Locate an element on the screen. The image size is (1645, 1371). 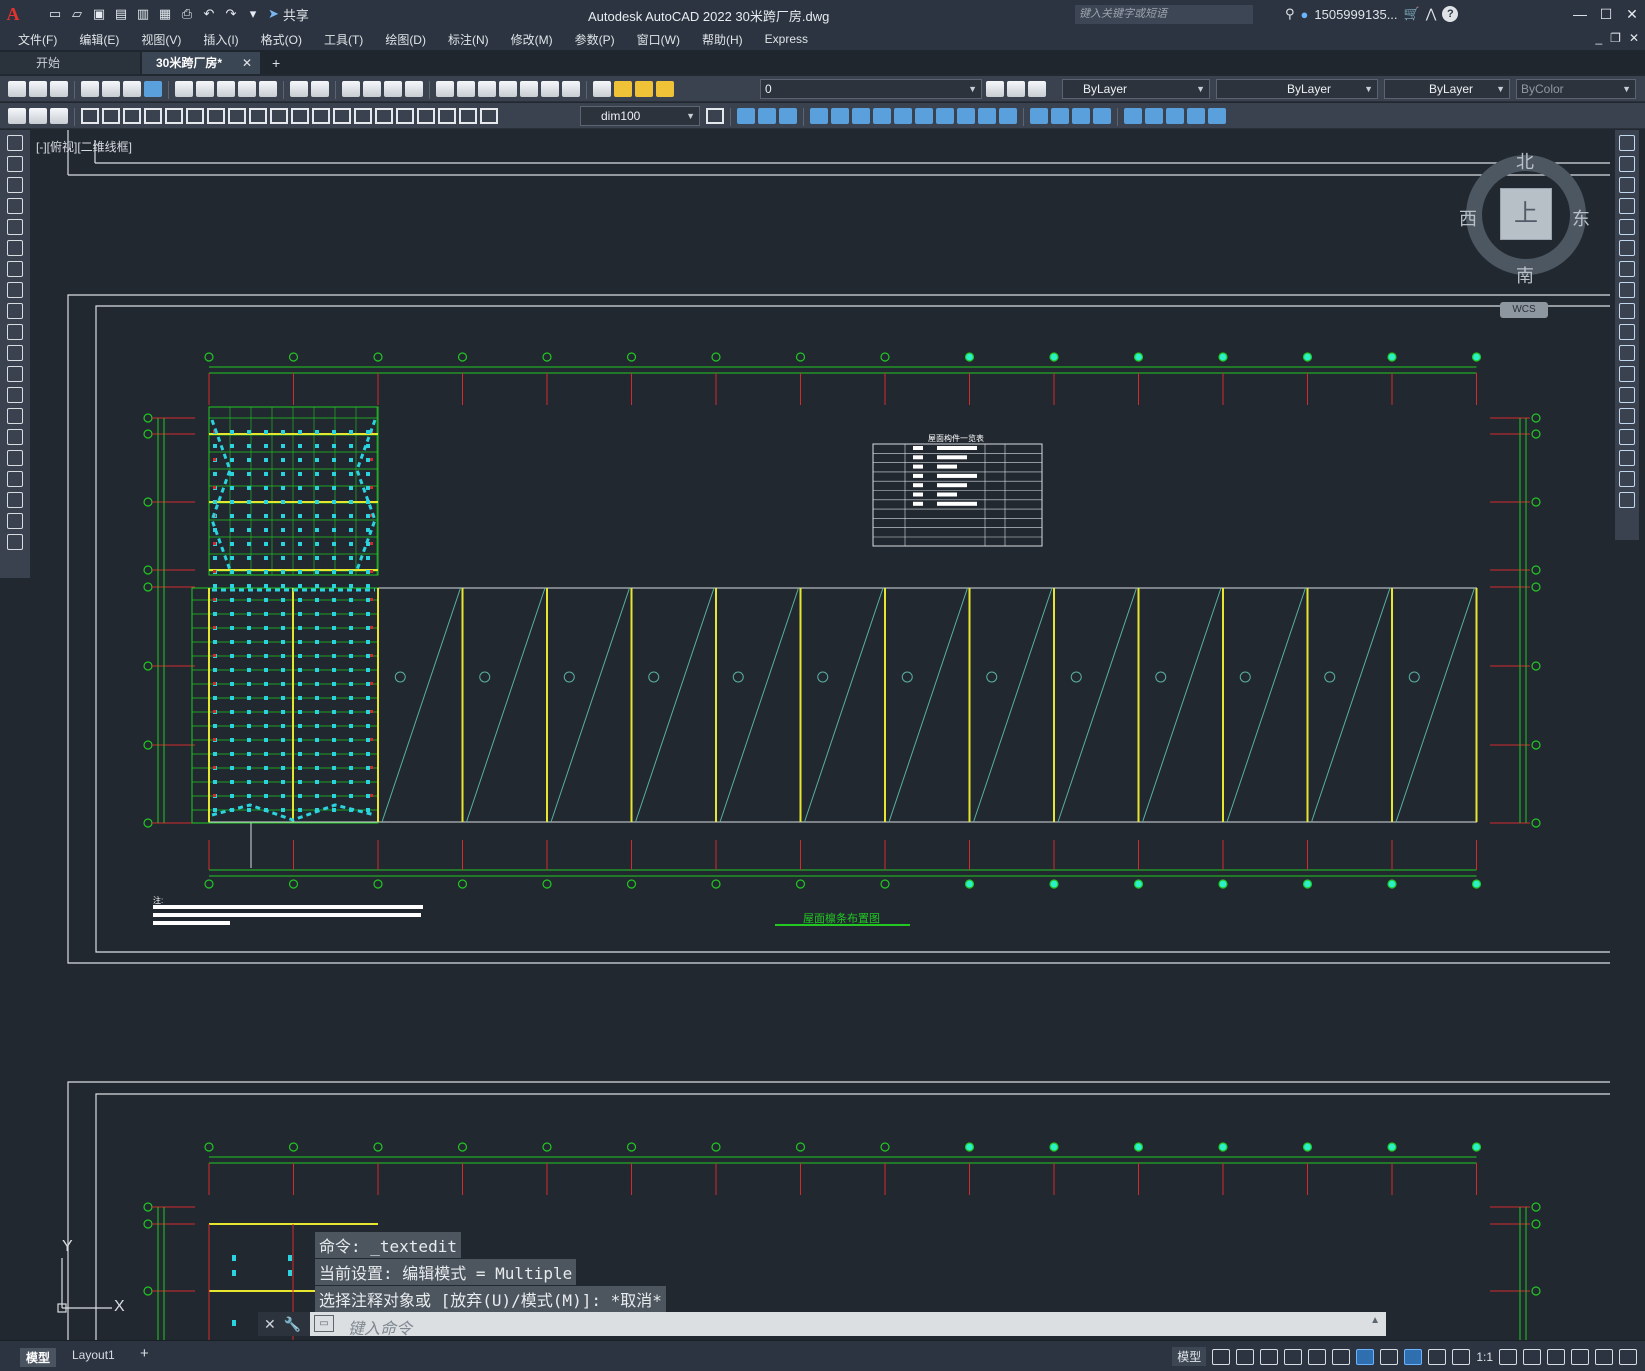
inspection-icon is located at coordinates (405, 116).